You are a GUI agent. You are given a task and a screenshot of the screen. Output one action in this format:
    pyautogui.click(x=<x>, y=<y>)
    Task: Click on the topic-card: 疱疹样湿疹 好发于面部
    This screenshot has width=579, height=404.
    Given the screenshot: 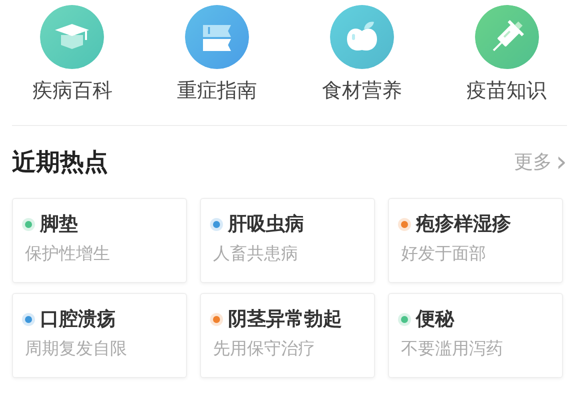 What is the action you would take?
    pyautogui.click(x=475, y=240)
    